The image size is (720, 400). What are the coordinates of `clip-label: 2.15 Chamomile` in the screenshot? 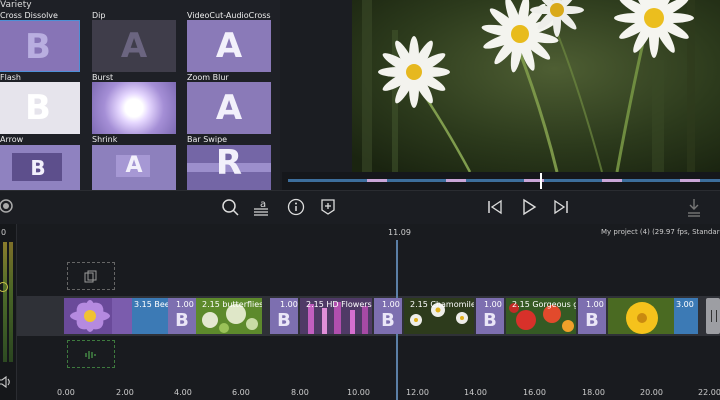 It's located at (442, 304).